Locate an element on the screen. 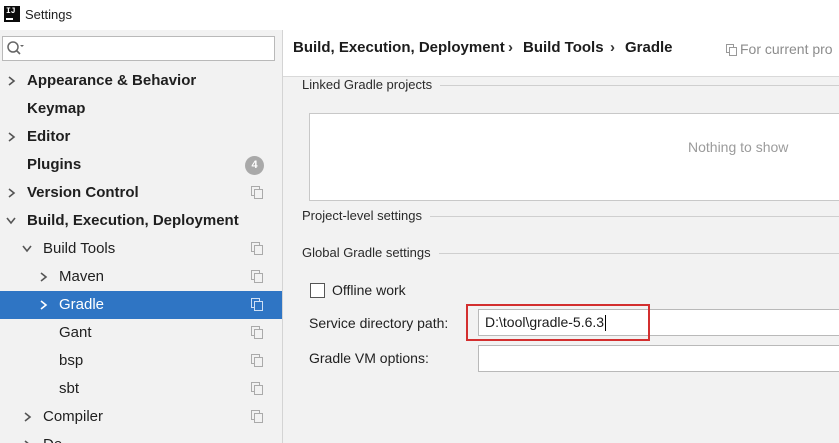 Image resolution: width=839 pixels, height=443 pixels. sidebar-item-editor: Editor is located at coordinates (141, 137).